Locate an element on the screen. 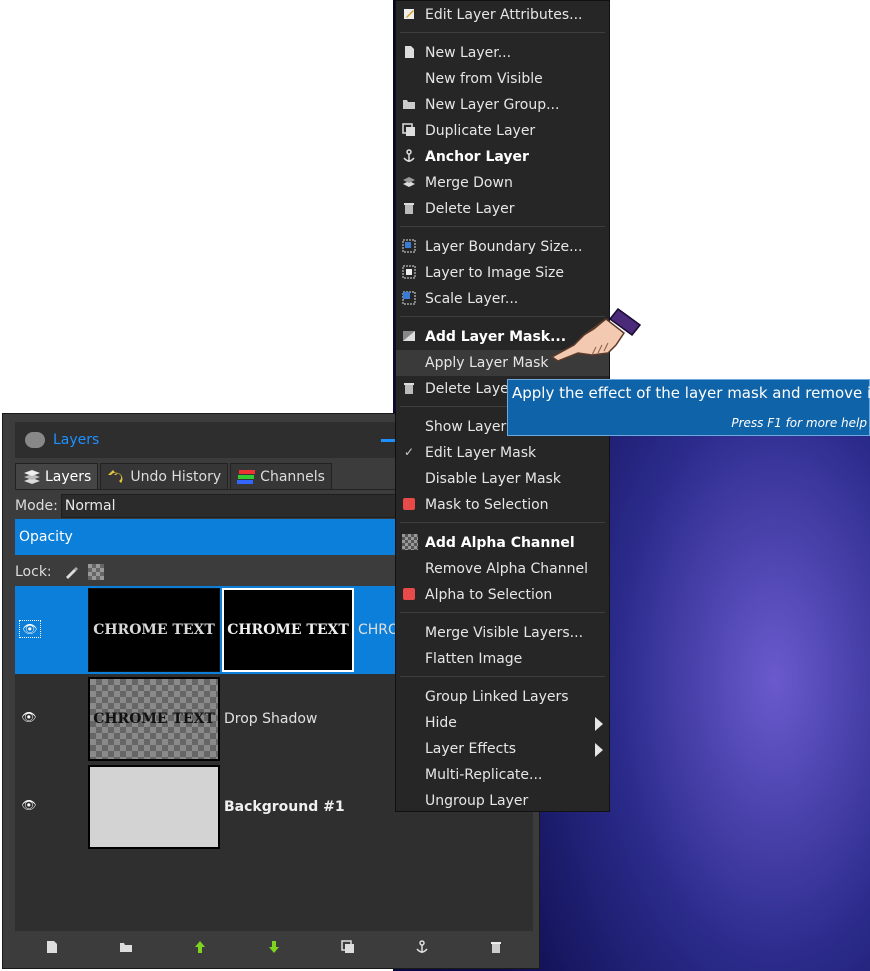  layer-name: Background #1 is located at coordinates (284, 807).